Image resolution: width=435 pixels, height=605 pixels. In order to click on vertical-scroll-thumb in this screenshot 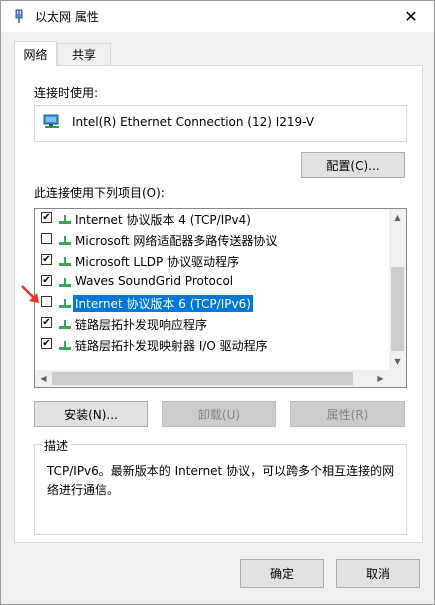, I will do `click(397, 309)`.